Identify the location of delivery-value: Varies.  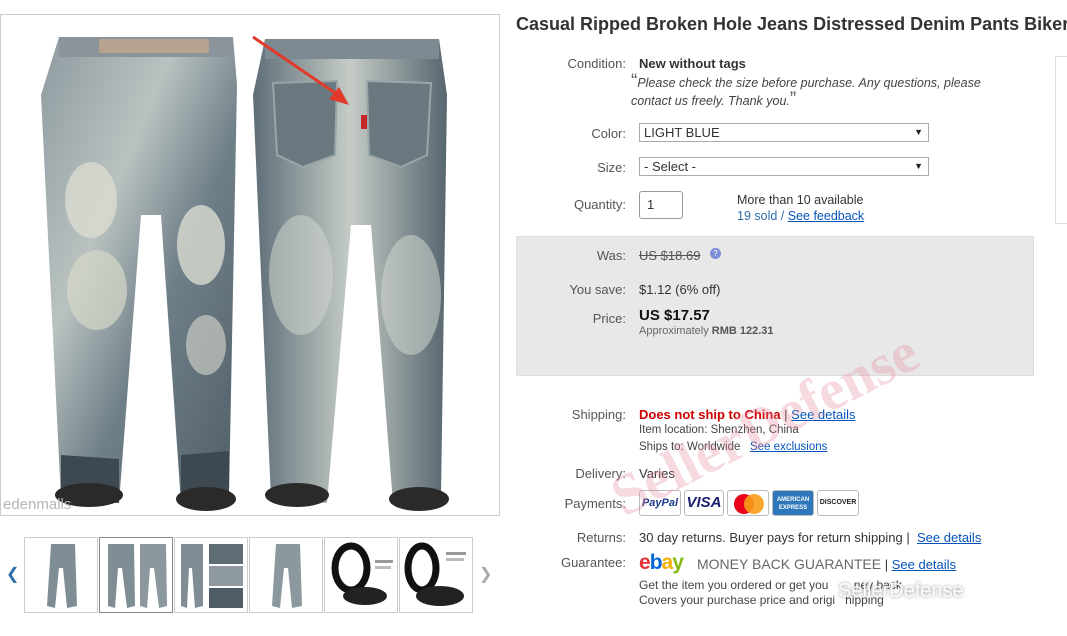
(657, 473).